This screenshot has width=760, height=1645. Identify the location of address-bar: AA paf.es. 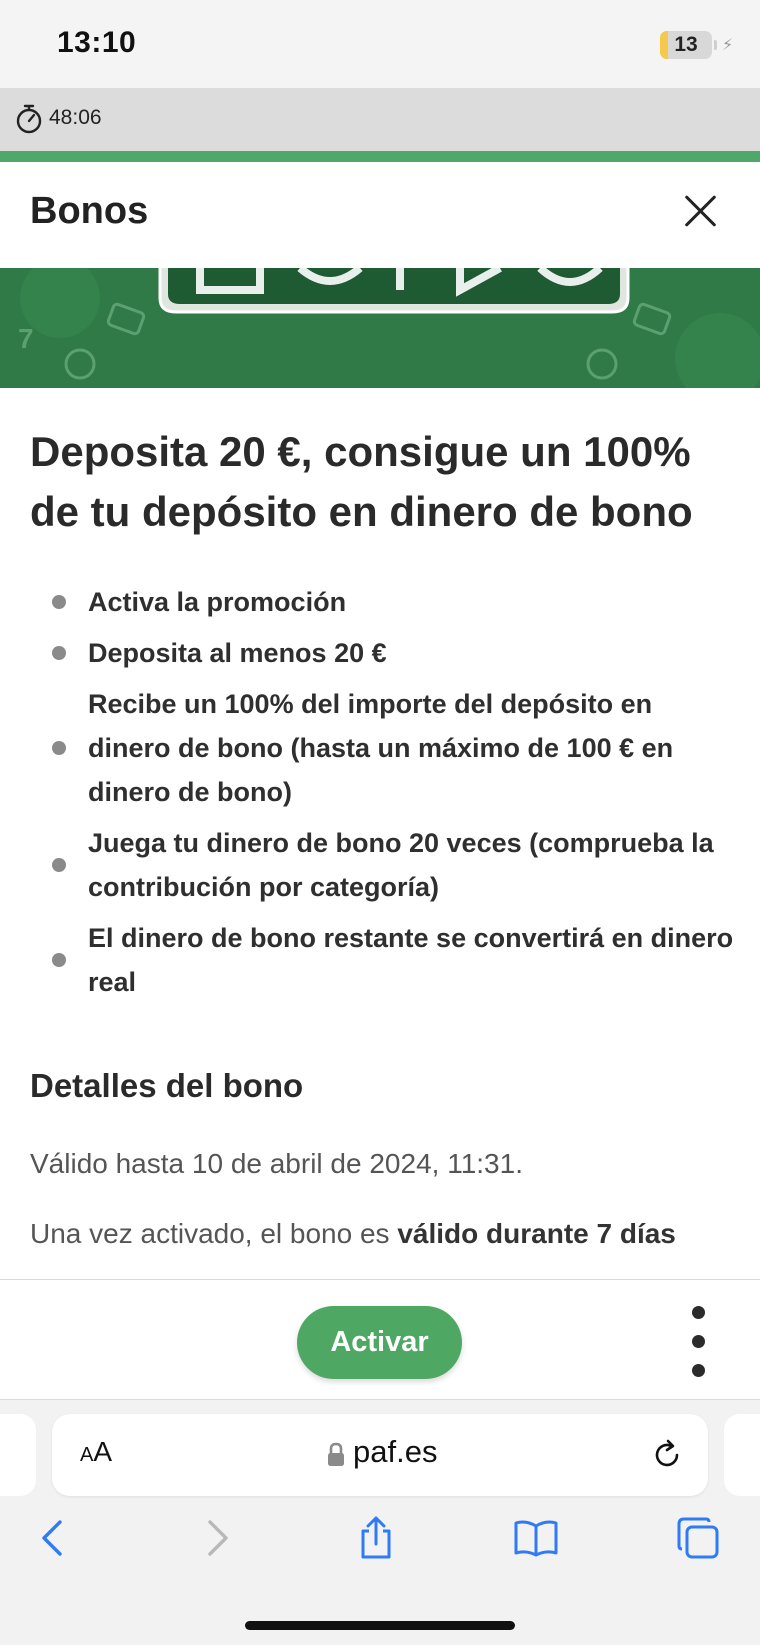
(380, 1455).